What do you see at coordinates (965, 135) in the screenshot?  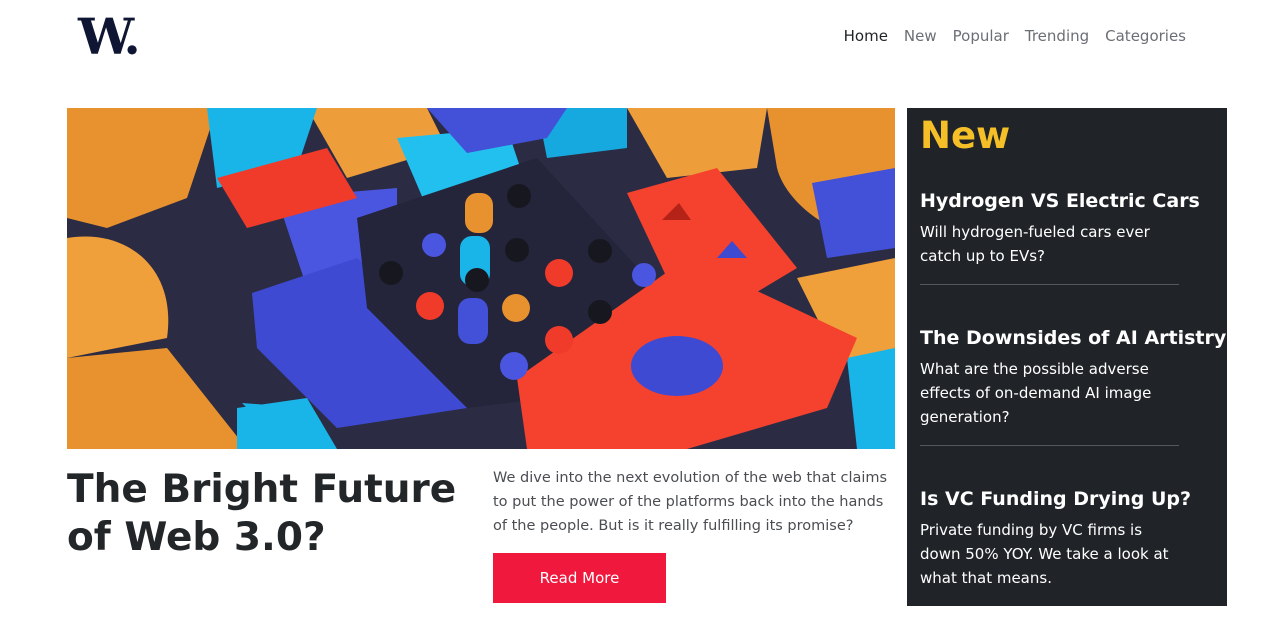 I see `sidebar-title: New` at bounding box center [965, 135].